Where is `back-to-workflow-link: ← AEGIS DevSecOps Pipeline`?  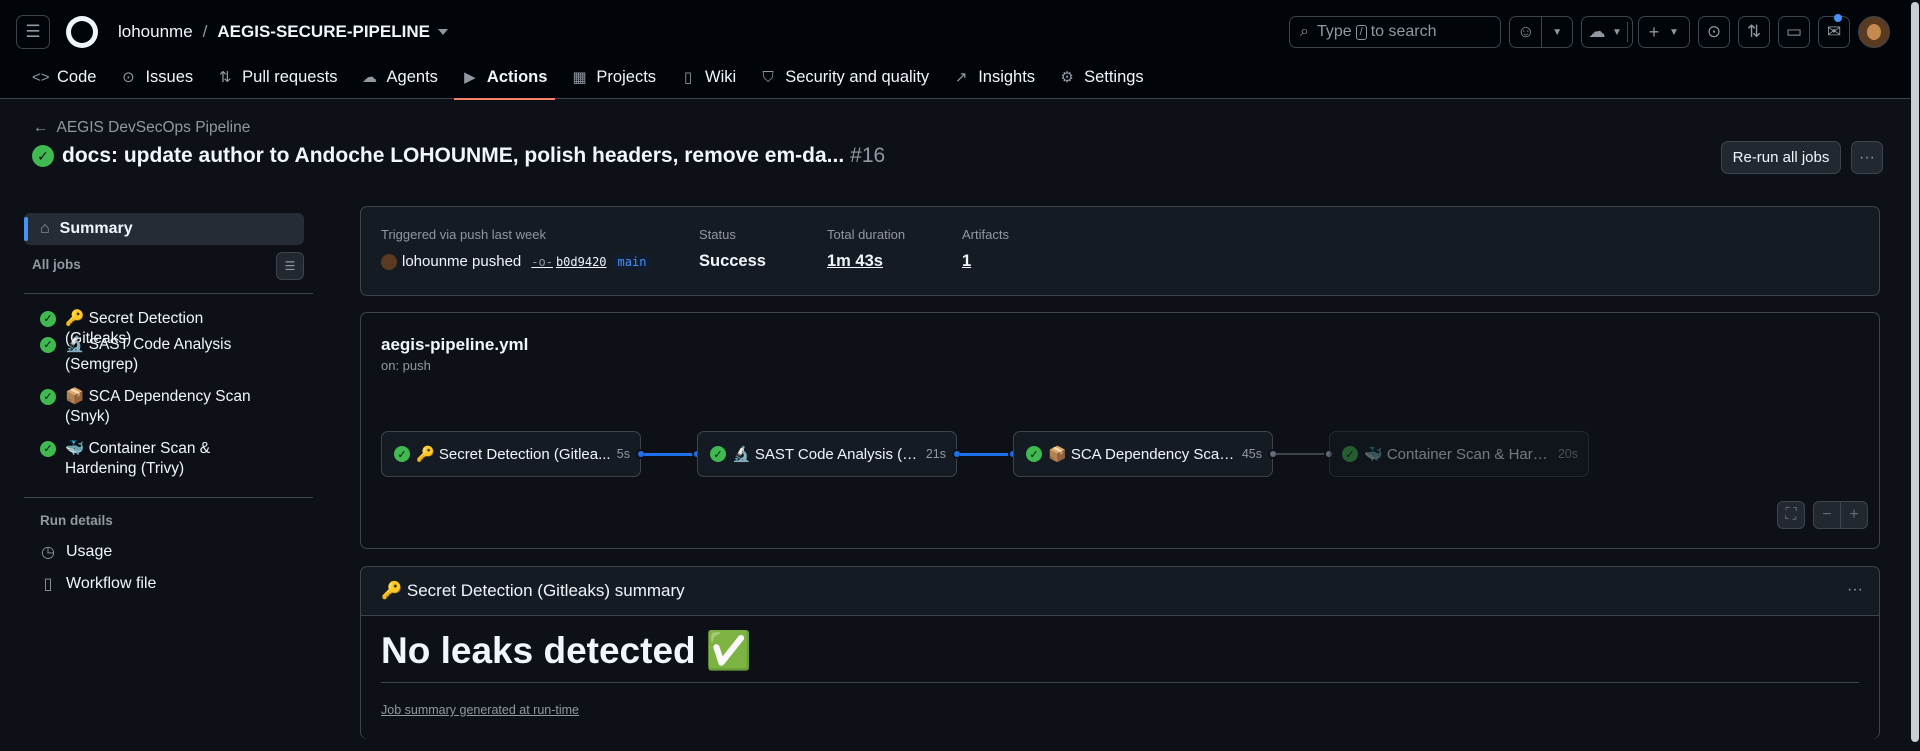 back-to-workflow-link: ← AEGIS DevSecOps Pipeline is located at coordinates (141, 128).